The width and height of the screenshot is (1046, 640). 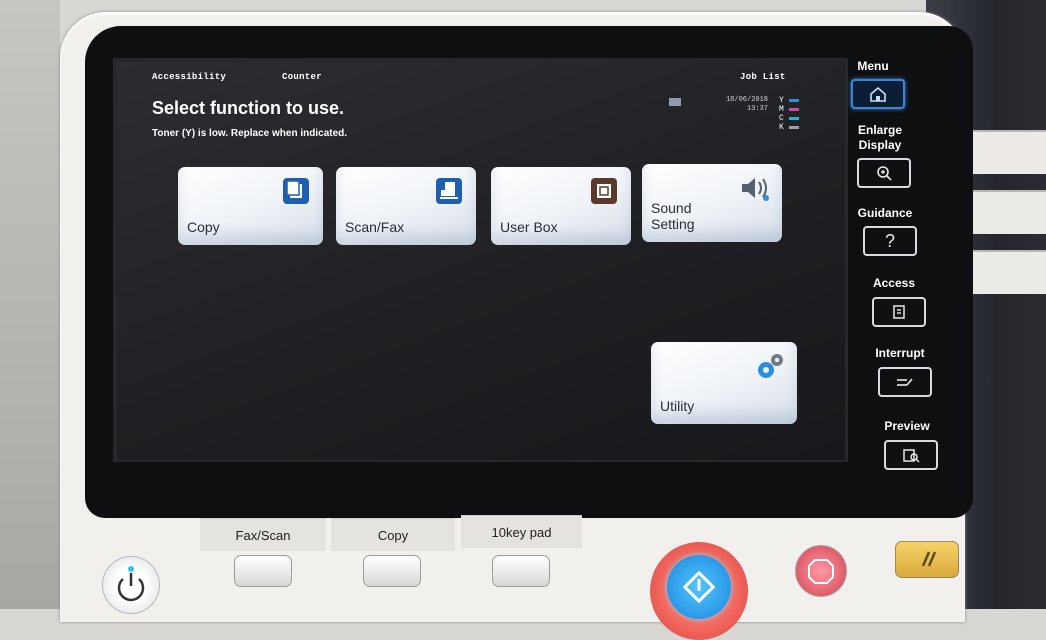 What do you see at coordinates (250, 206) in the screenshot?
I see `copy-tile: Copy` at bounding box center [250, 206].